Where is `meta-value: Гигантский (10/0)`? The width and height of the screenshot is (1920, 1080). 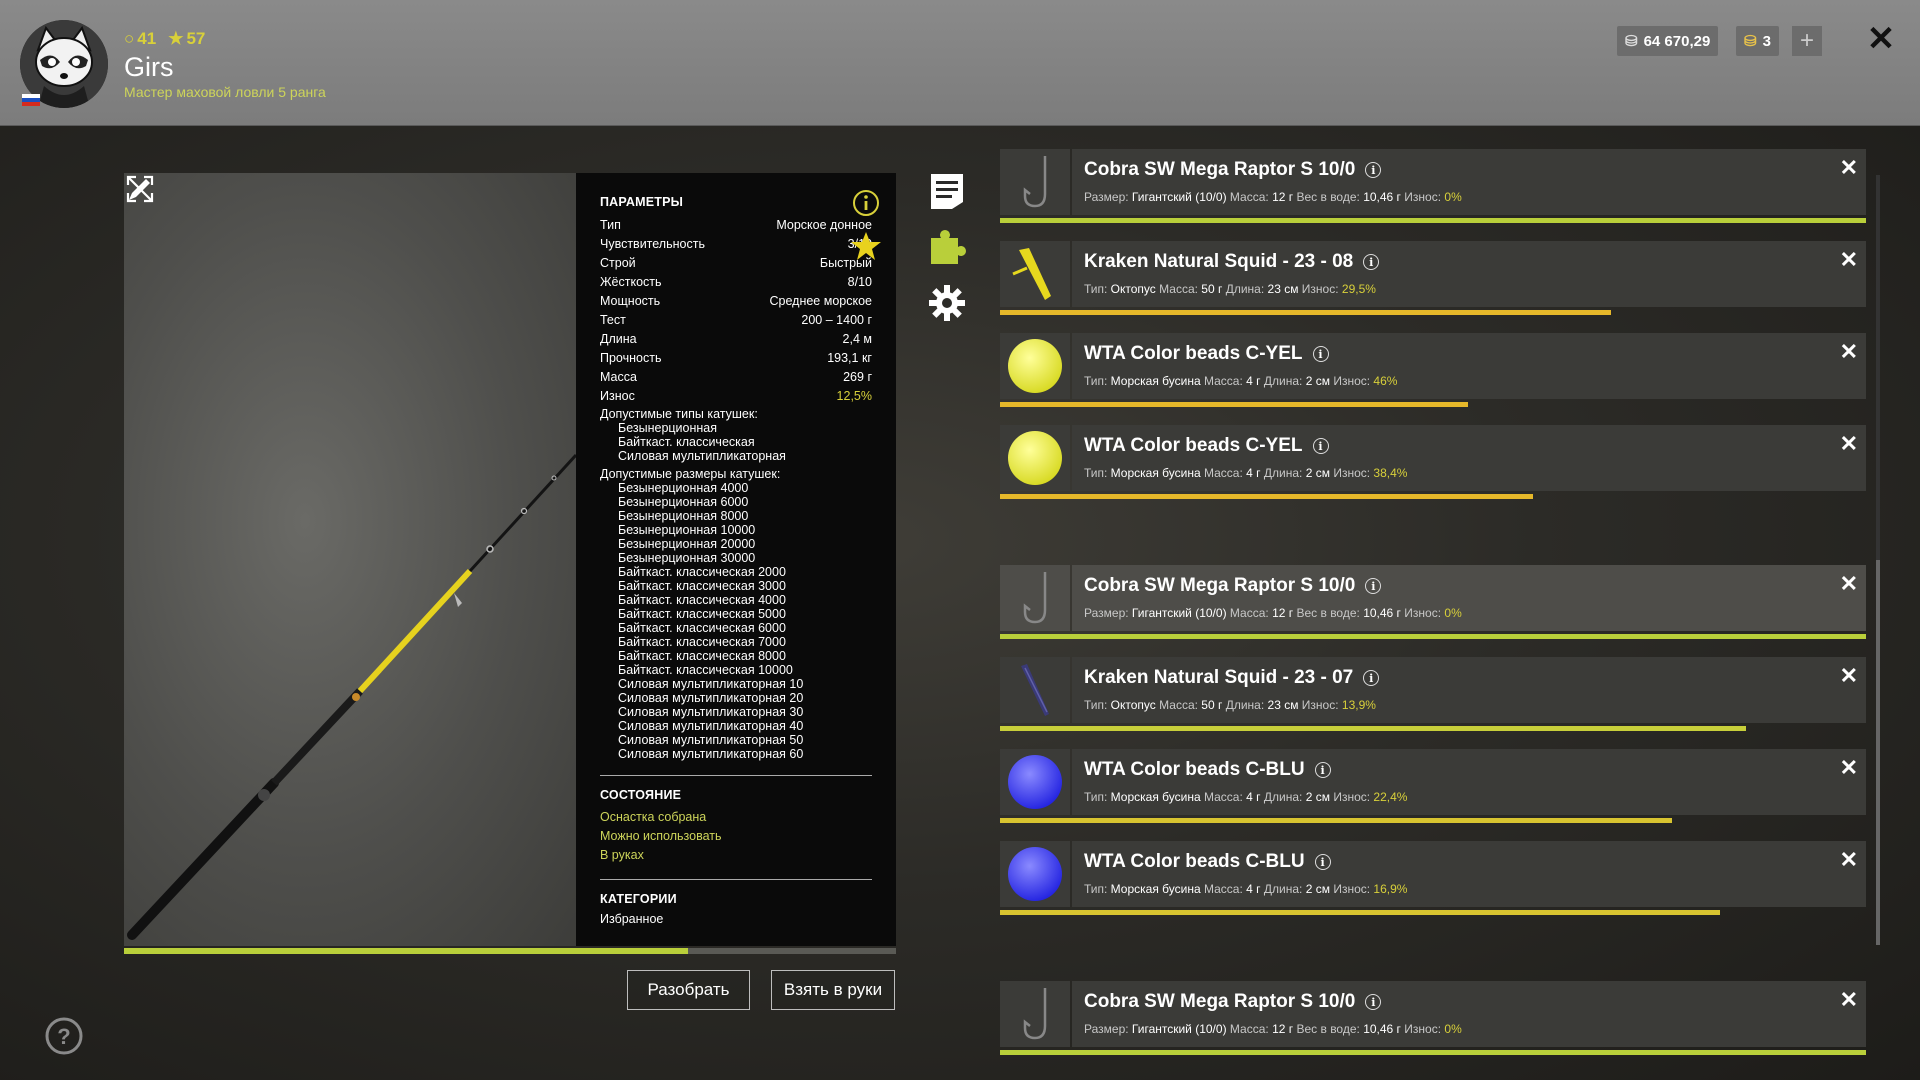
meta-value: Гигантский (10/0) is located at coordinates (1179, 197).